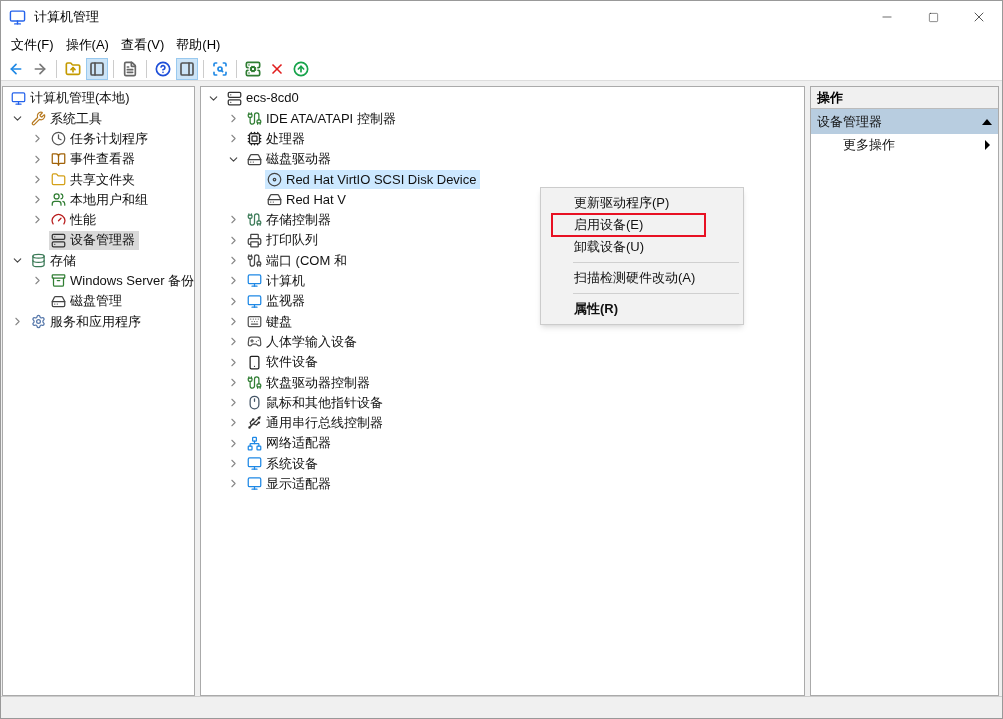  I want to click on services-icon, so click(38, 321).